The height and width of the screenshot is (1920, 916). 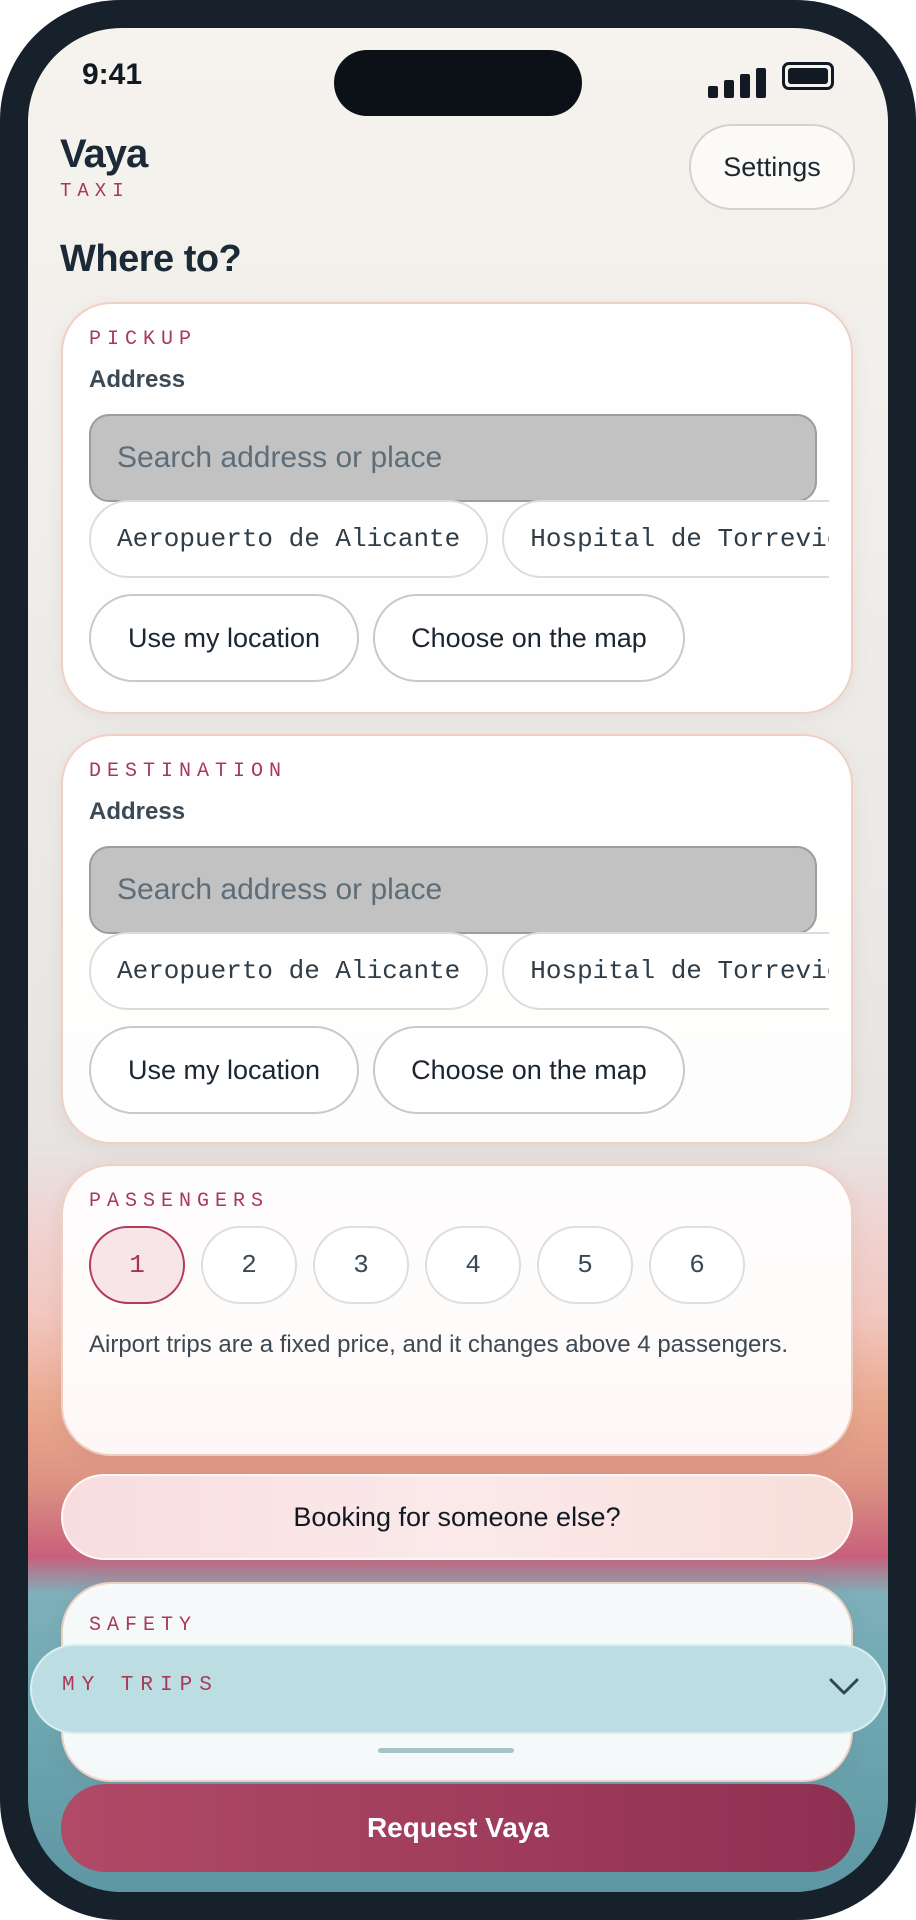 What do you see at coordinates (458, 83) in the screenshot?
I see `dynamic-island` at bounding box center [458, 83].